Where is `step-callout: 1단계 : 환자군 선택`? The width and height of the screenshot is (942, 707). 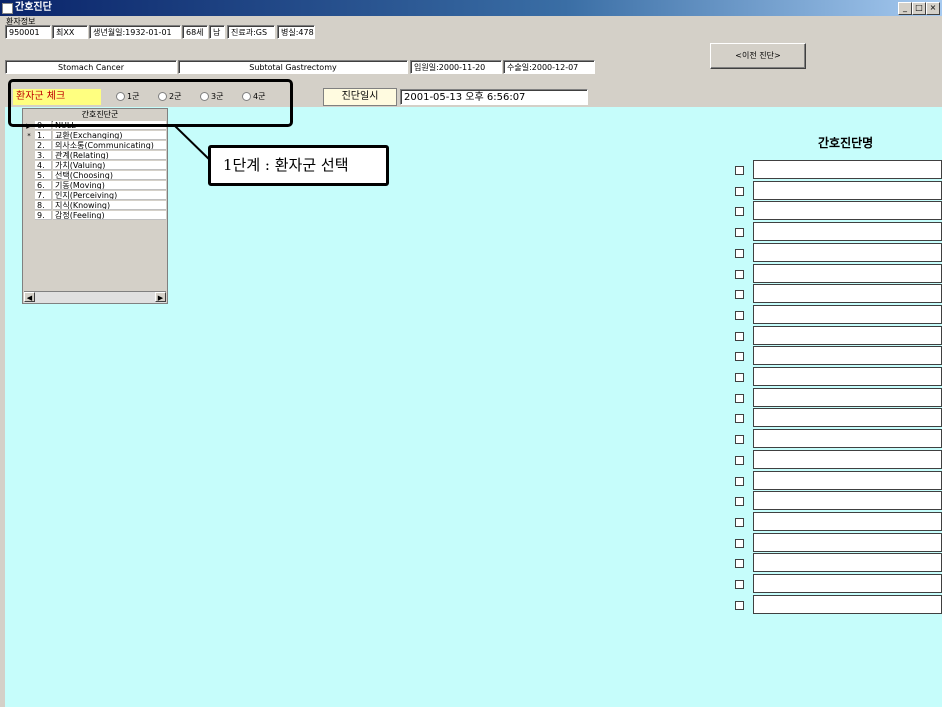
step-callout: 1단계 : 환자군 선택 is located at coordinates (298, 165).